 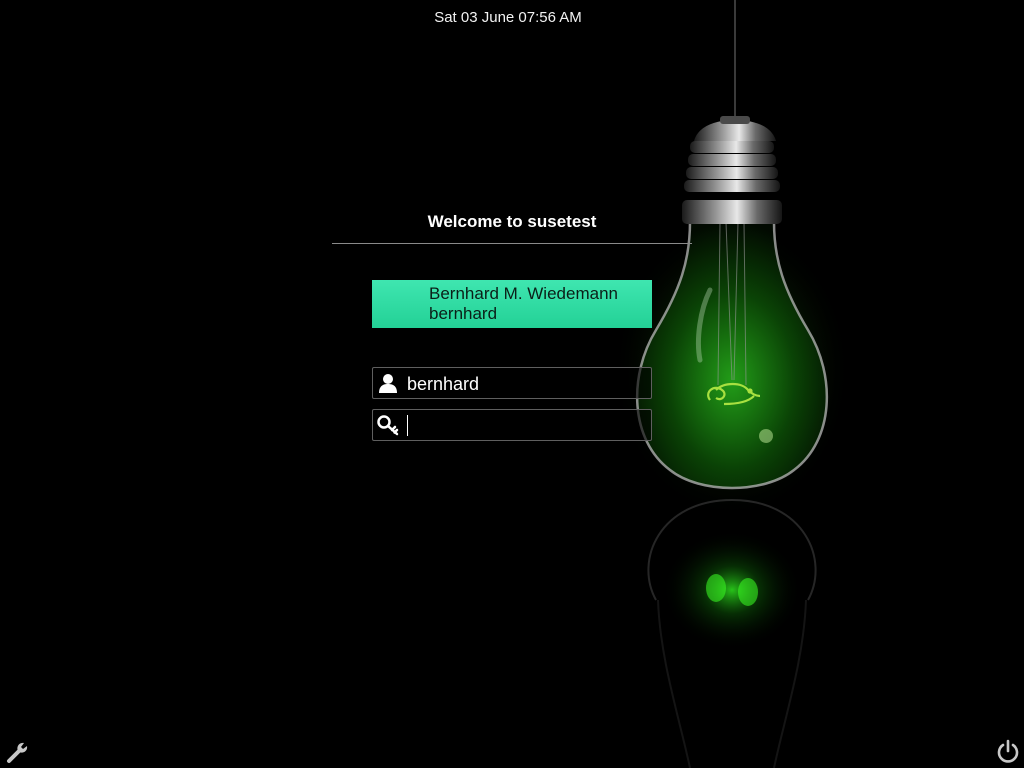 I want to click on key-icon, so click(x=388, y=425).